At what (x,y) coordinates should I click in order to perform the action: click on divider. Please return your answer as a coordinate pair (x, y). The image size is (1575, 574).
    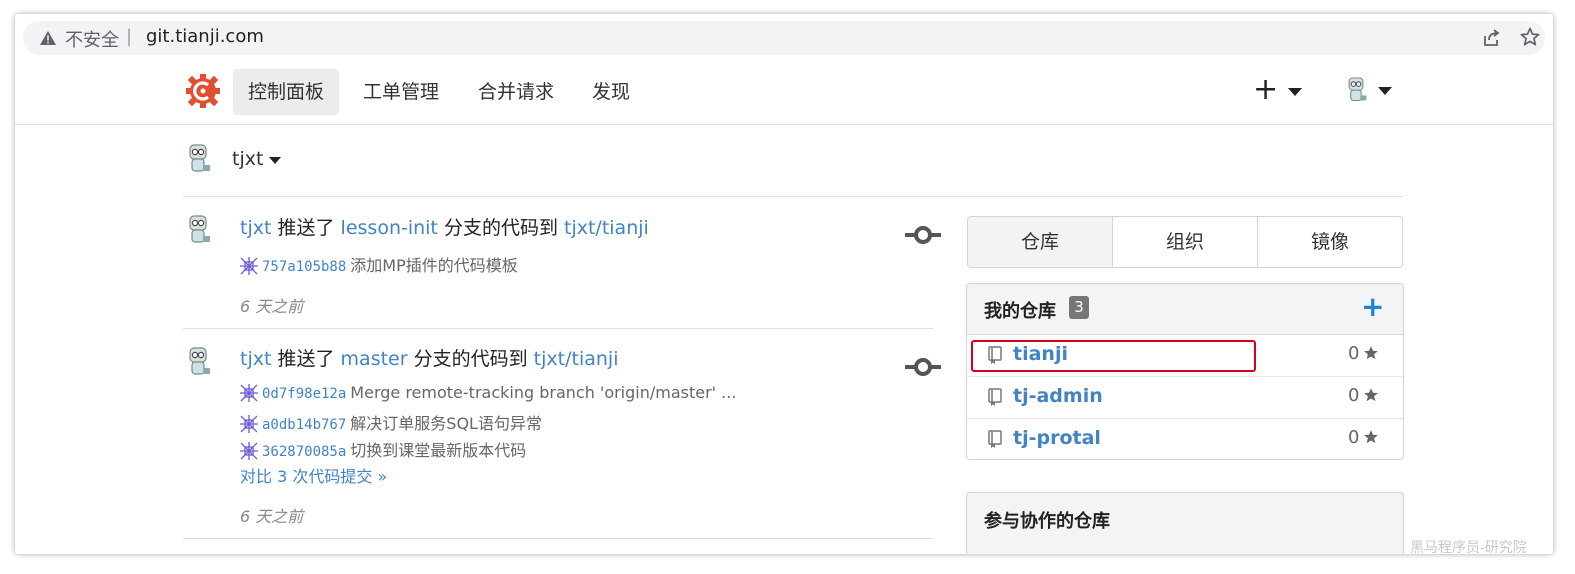
    Looking at the image, I should click on (793, 196).